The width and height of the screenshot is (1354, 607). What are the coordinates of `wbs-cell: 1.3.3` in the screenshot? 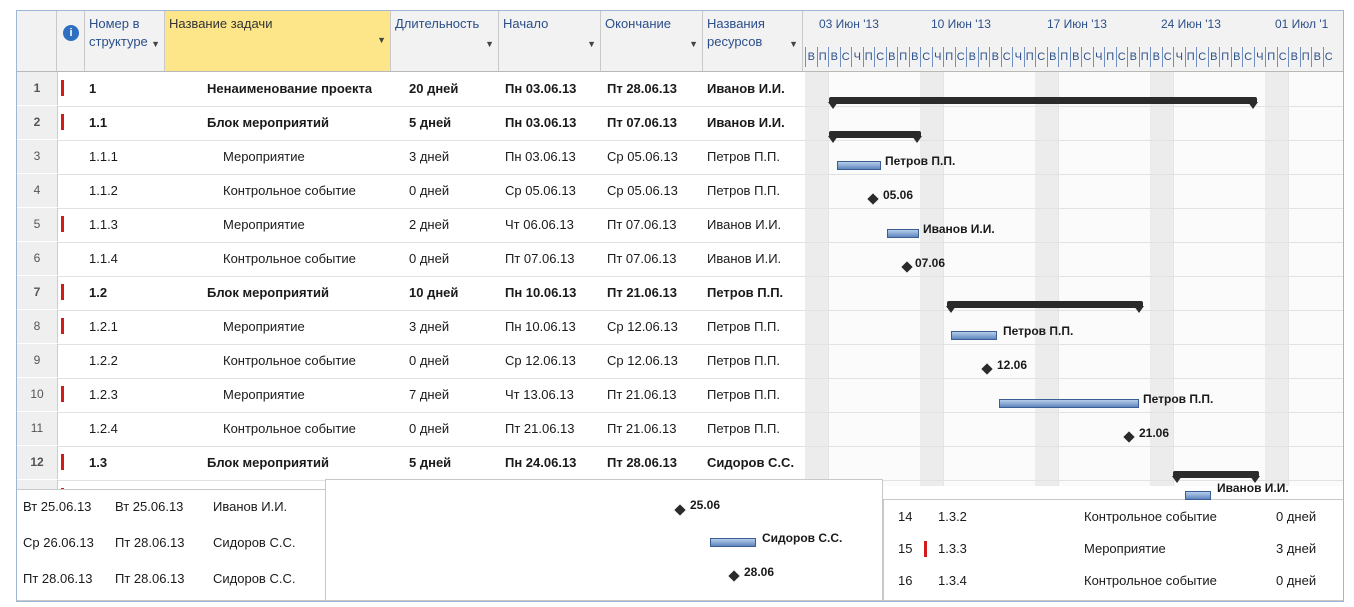 It's located at (952, 548).